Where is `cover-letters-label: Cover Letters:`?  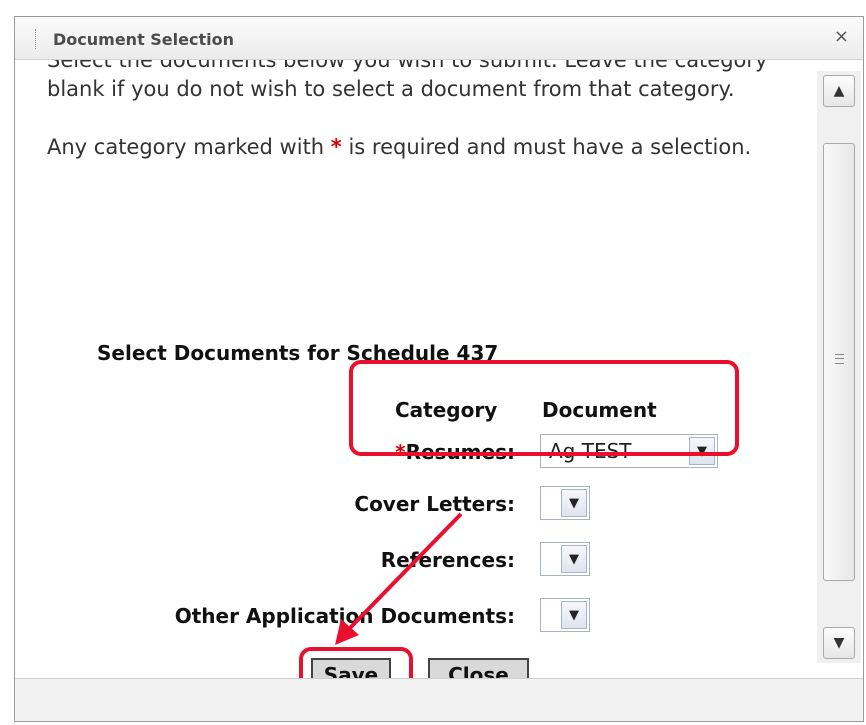 cover-letters-label: Cover Letters: is located at coordinates (434, 504).